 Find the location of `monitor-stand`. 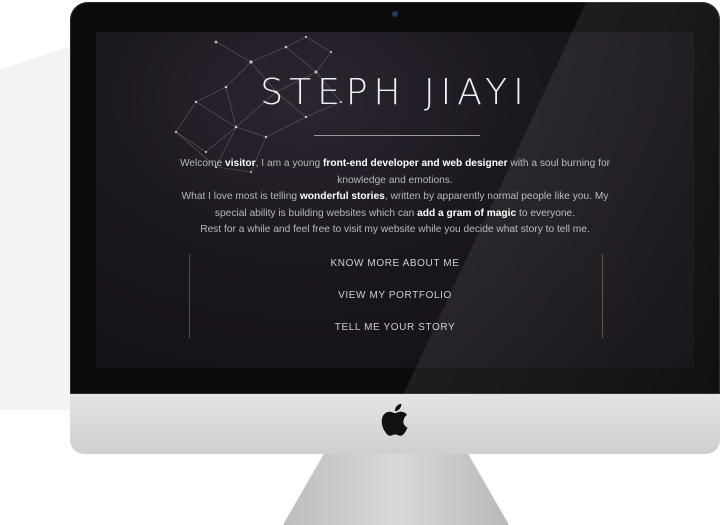

monitor-stand is located at coordinates (396, 489).